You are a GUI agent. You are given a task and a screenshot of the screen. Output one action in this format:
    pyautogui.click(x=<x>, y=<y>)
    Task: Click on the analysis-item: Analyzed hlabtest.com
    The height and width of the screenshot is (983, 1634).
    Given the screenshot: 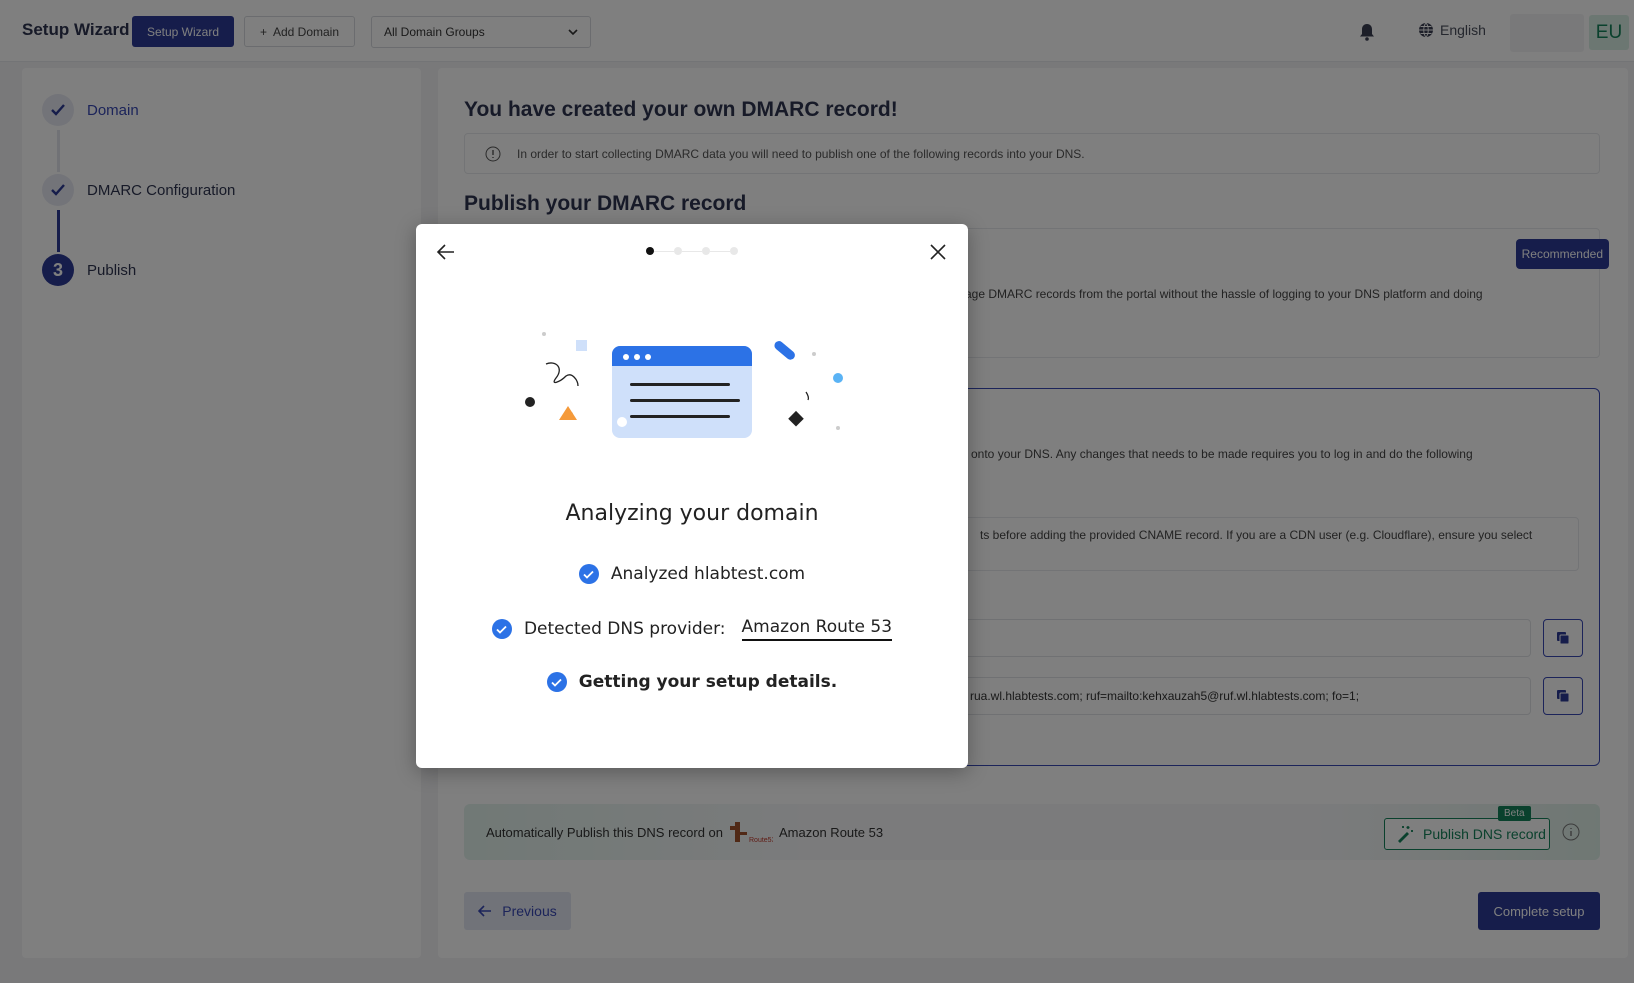 What is the action you would take?
    pyautogui.click(x=692, y=574)
    